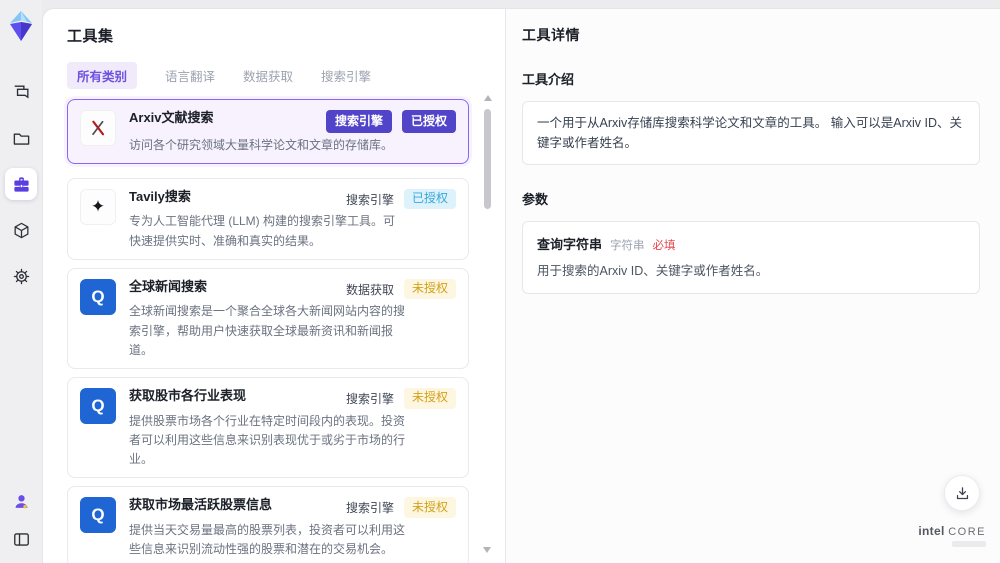  I want to click on tool-name: Tavily搜索, so click(160, 196).